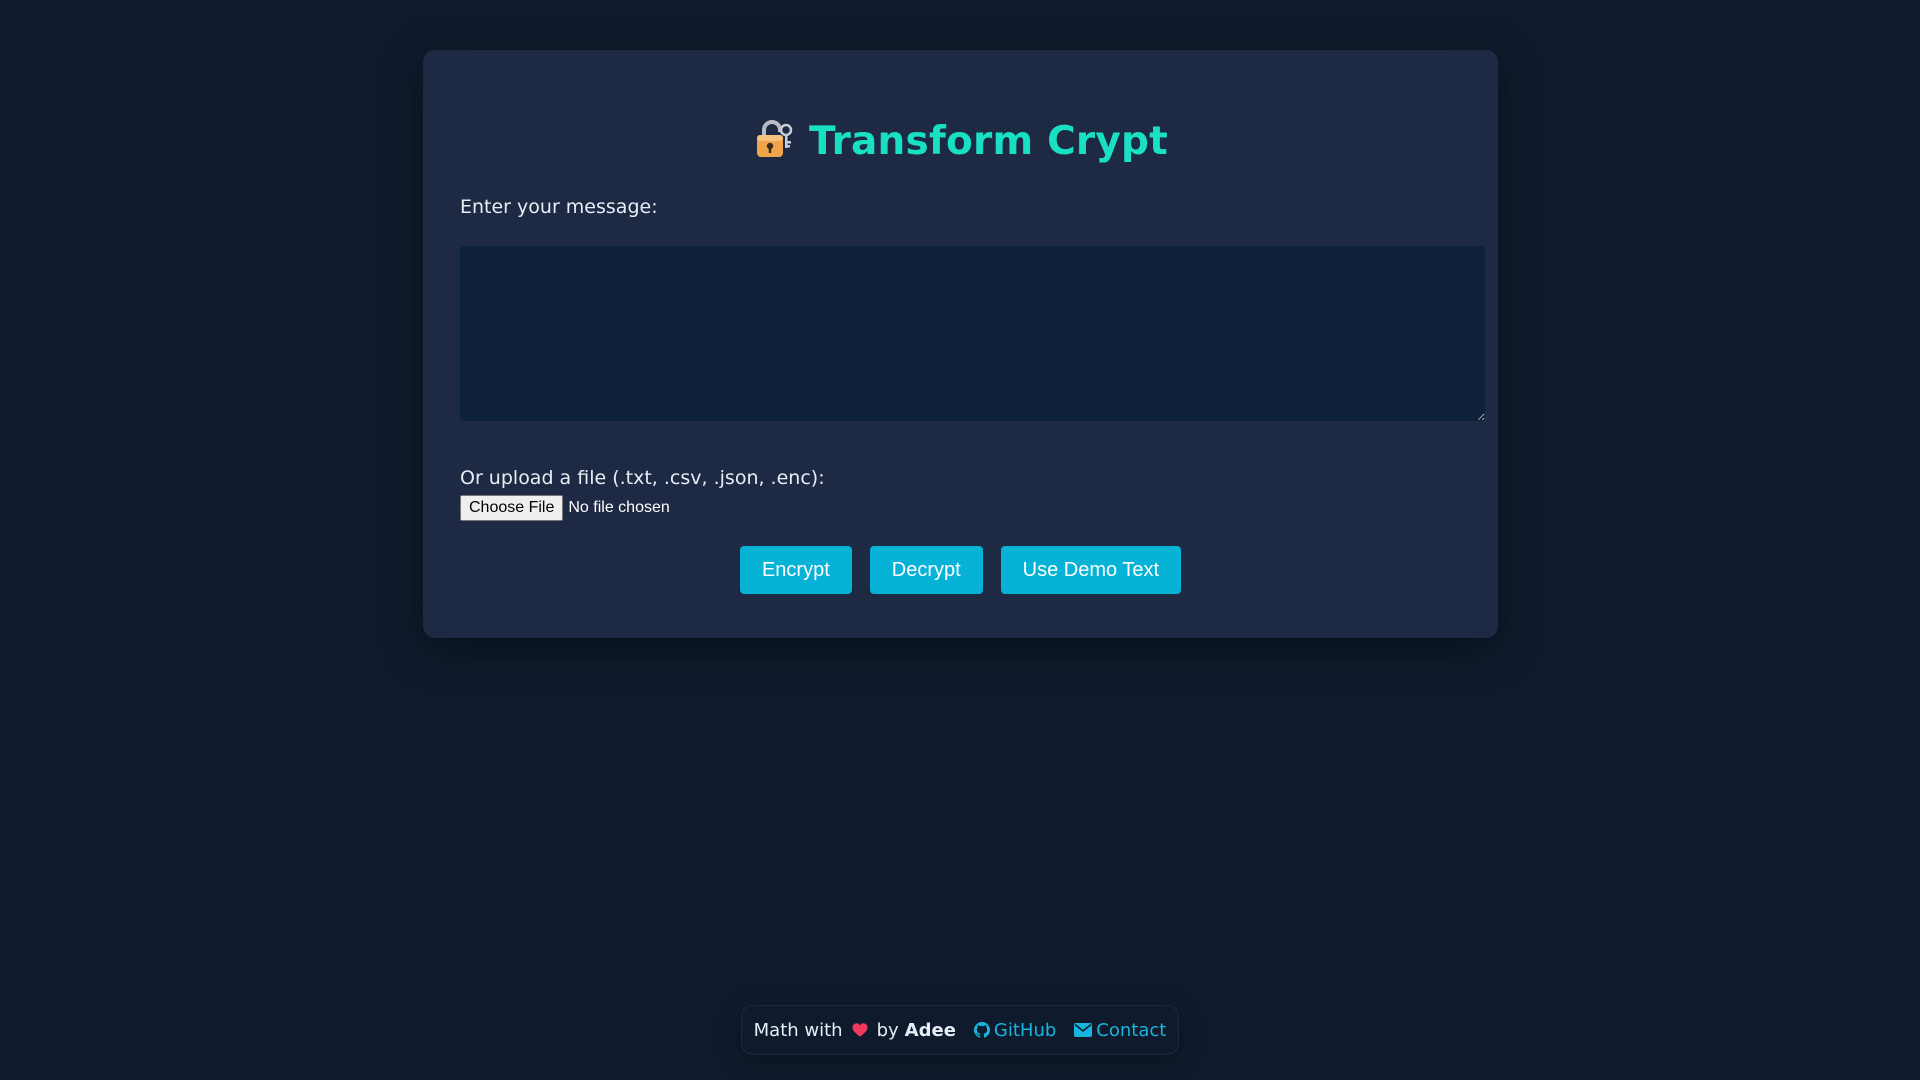 The width and height of the screenshot is (1920, 1080). What do you see at coordinates (798, 1030) in the screenshot?
I see `footer-prefix: Math with` at bounding box center [798, 1030].